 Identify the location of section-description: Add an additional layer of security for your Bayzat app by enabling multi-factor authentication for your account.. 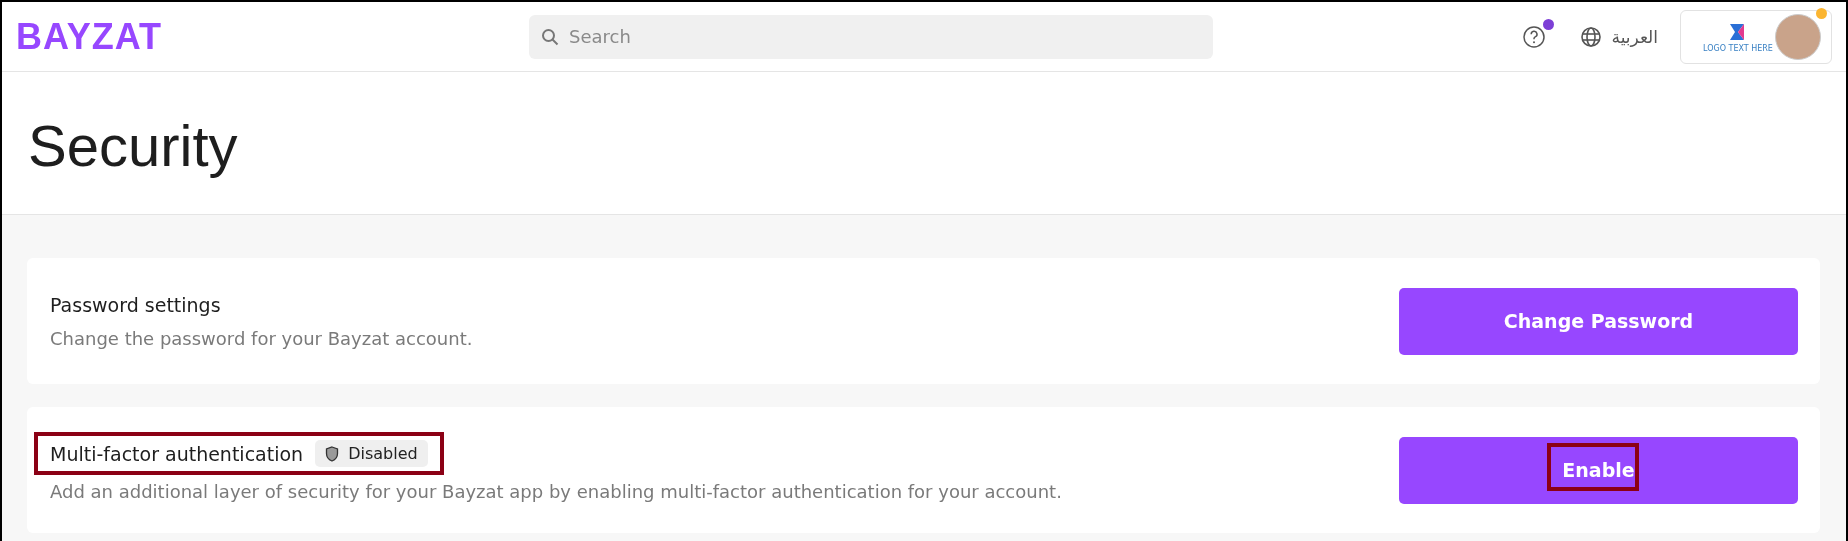
(556, 491).